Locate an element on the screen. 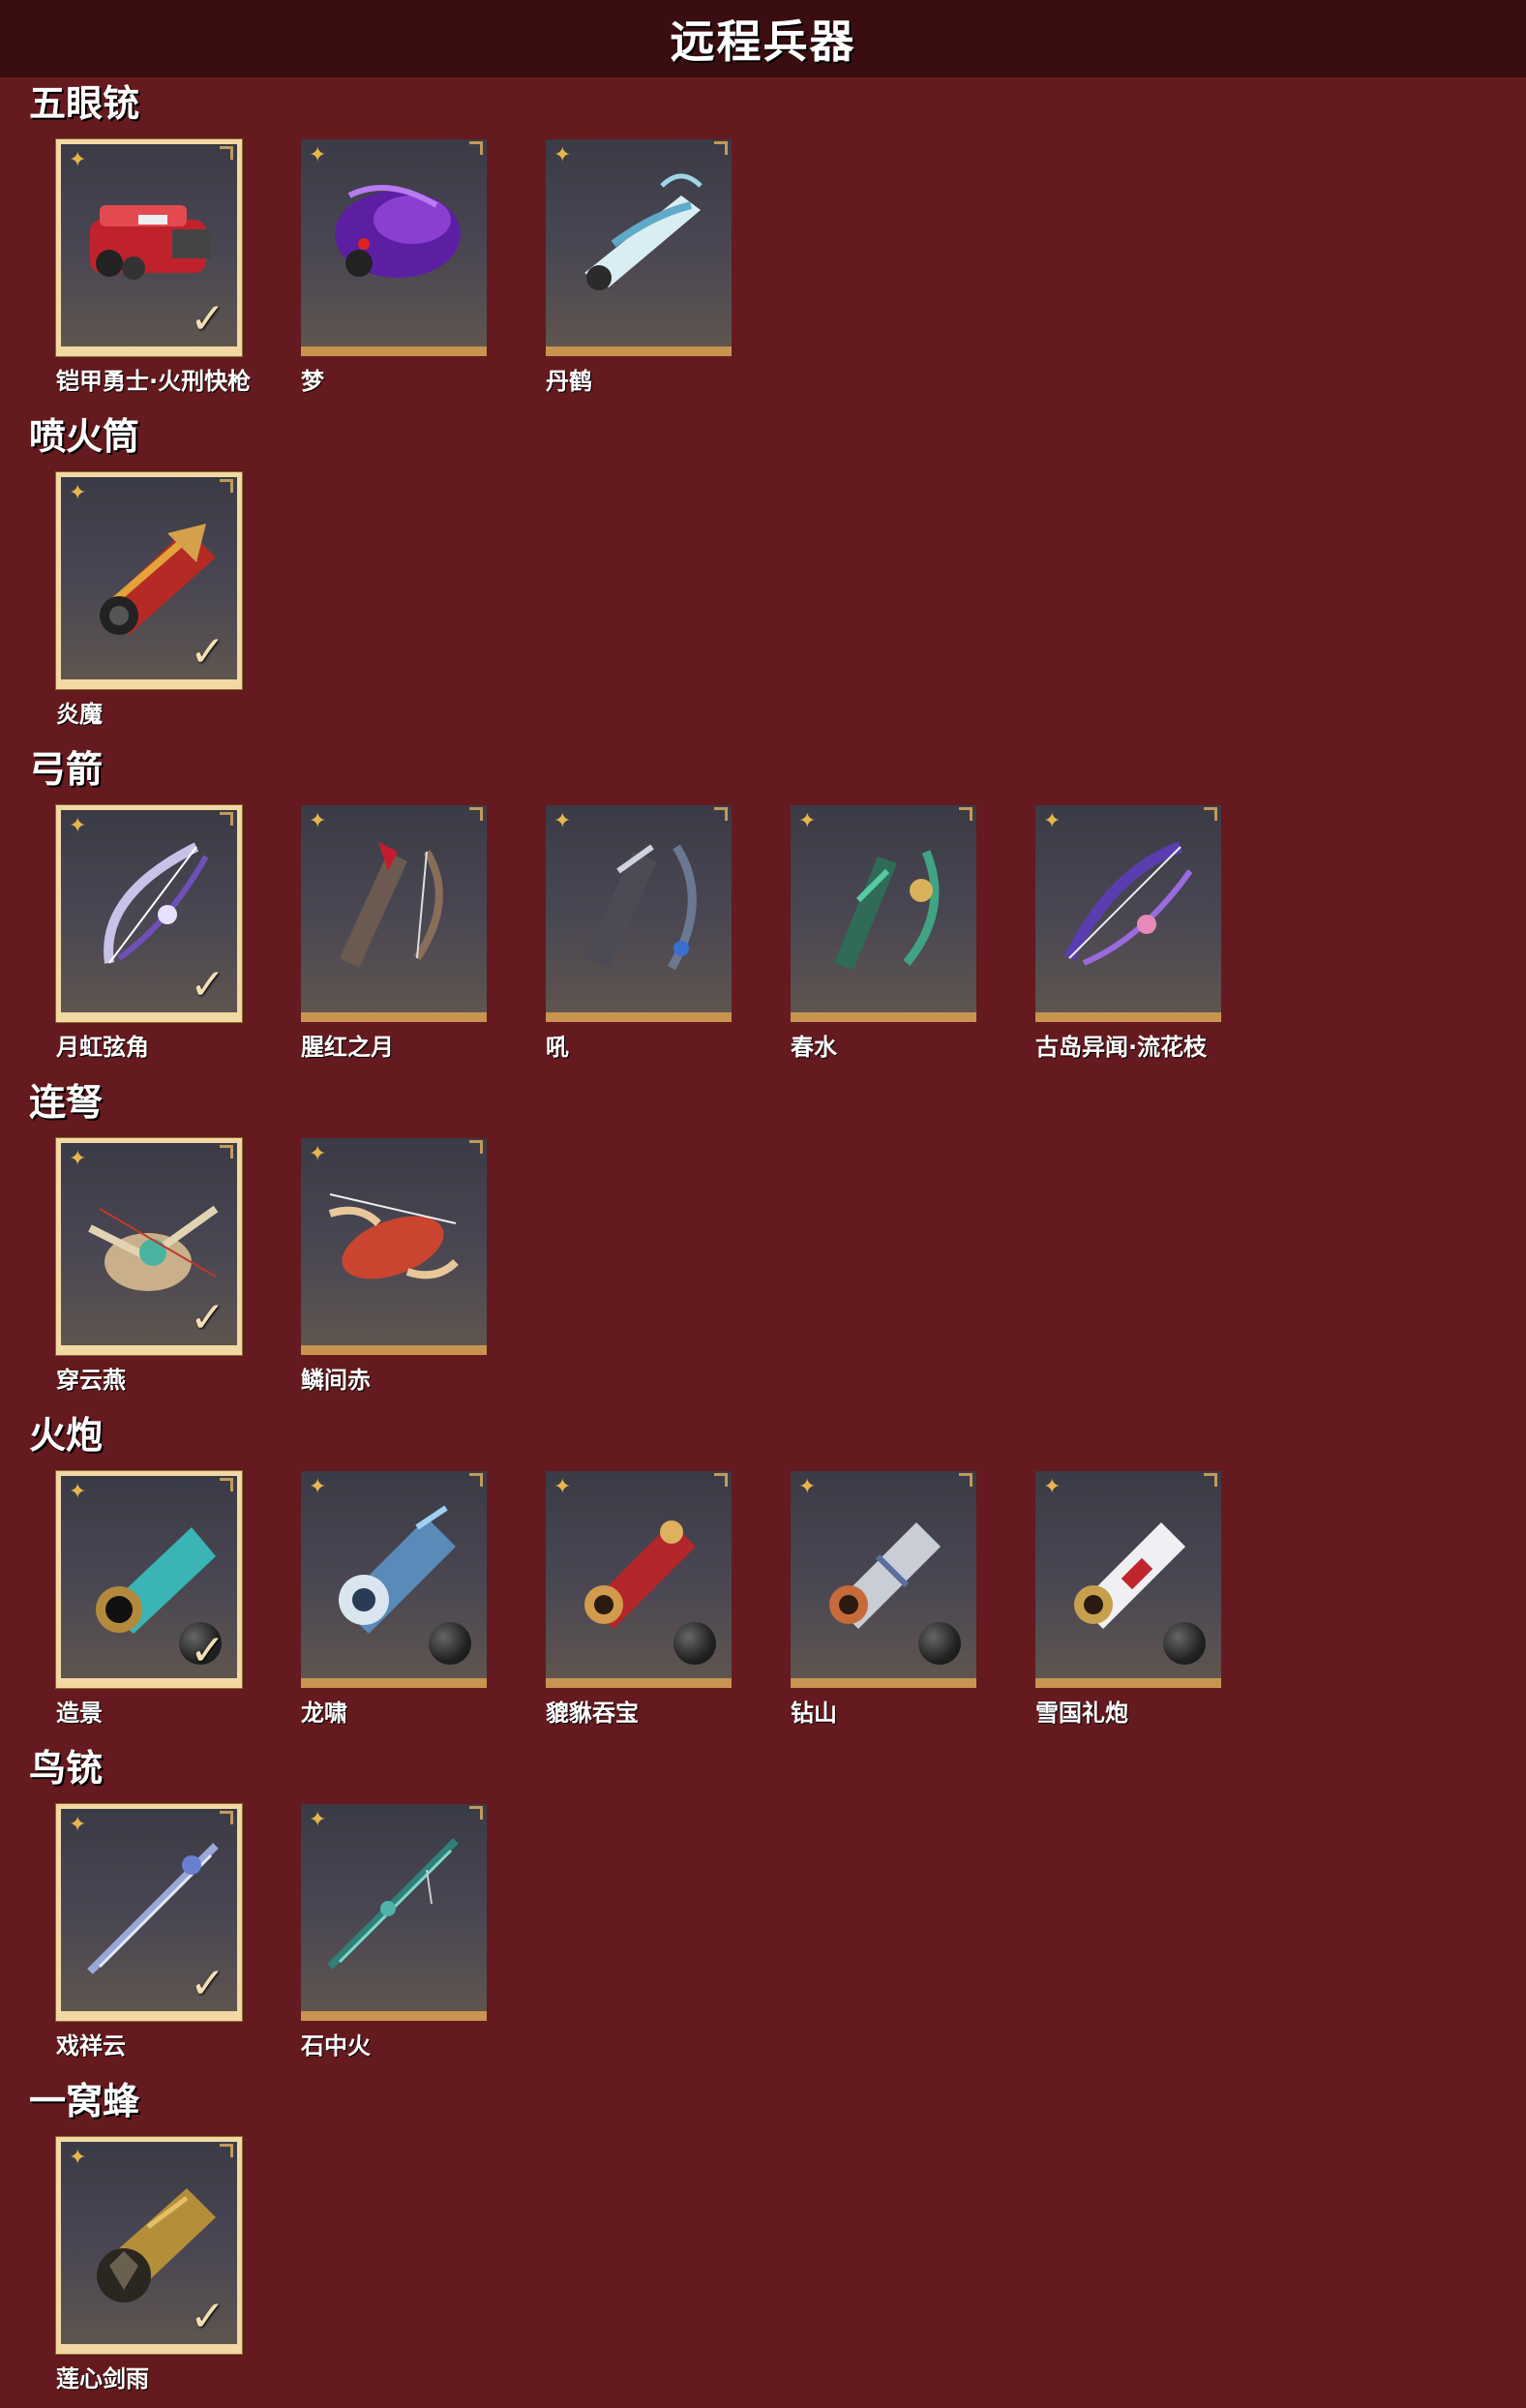 The image size is (1526, 2408). category-huopao: 火炮 ✦ ✓ 造景 ✦ 龙啸 ✦ 貔貅吞宝 ✦ 钻山 ✦ 雪国礼炮 is located at coordinates (763, 1575).